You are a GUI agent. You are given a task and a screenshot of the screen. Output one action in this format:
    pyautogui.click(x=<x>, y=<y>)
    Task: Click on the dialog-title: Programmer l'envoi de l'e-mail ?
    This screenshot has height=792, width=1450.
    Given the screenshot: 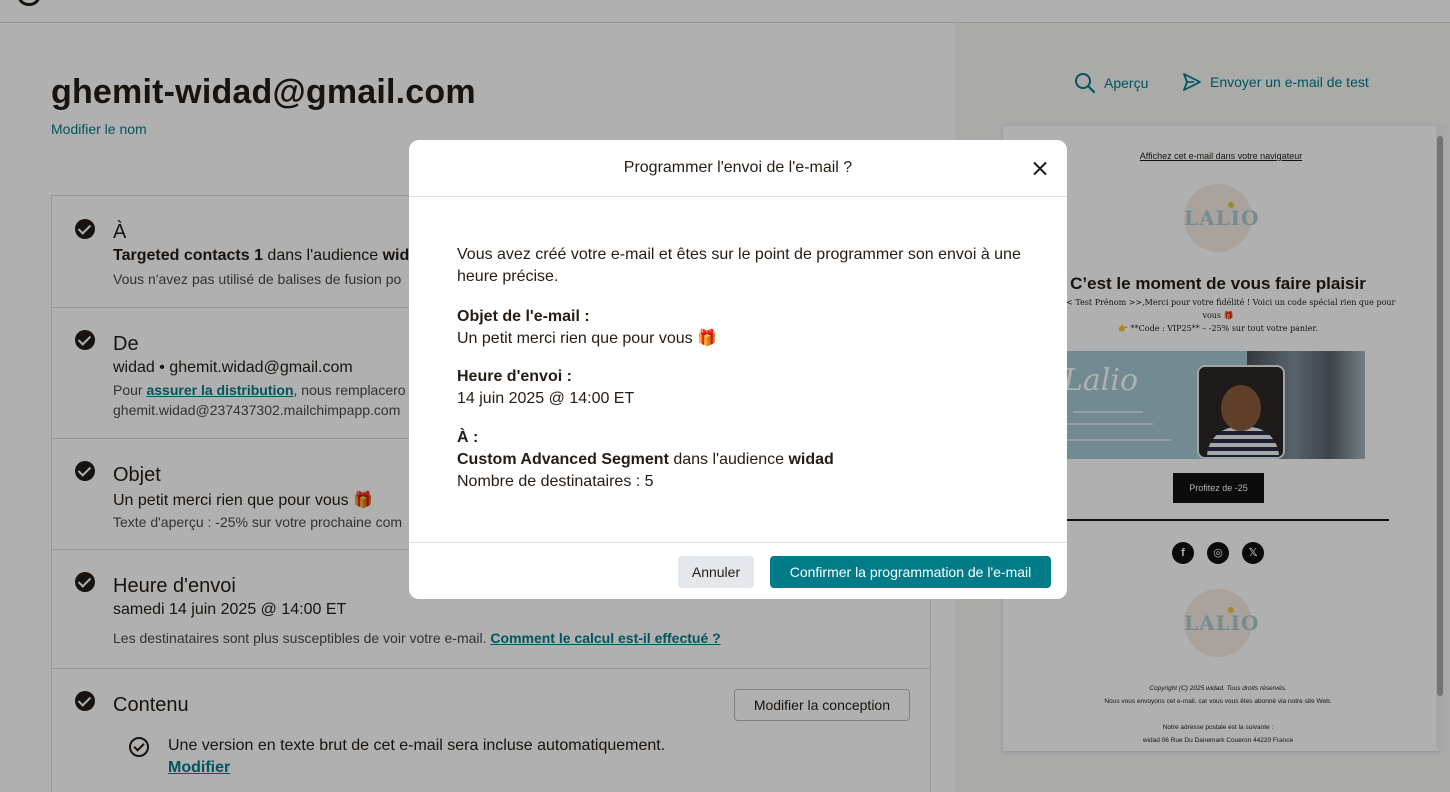 What is the action you would take?
    pyautogui.click(x=738, y=167)
    